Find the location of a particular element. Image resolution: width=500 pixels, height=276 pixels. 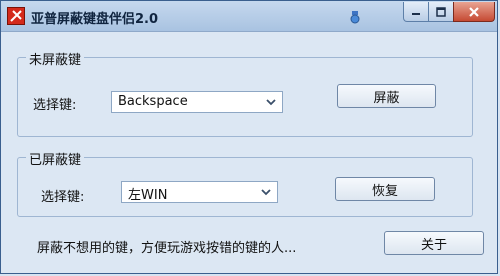

unblocked-key-select: Backspace is located at coordinates (197, 102).